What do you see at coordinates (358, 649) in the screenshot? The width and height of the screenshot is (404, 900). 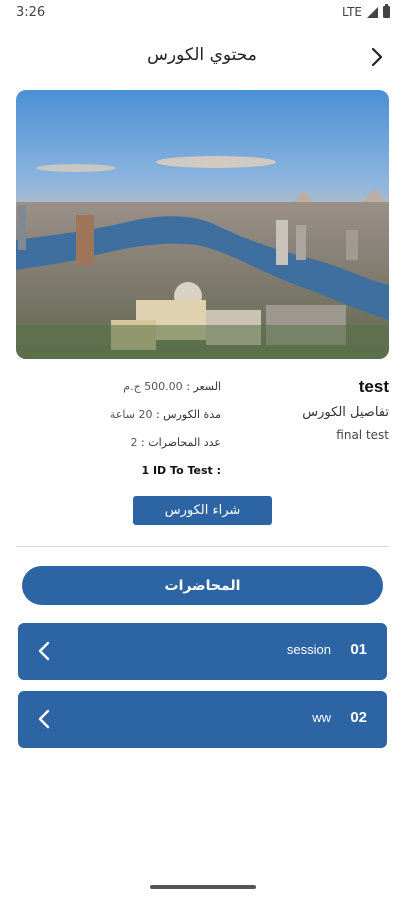 I see `session-number: 01` at bounding box center [358, 649].